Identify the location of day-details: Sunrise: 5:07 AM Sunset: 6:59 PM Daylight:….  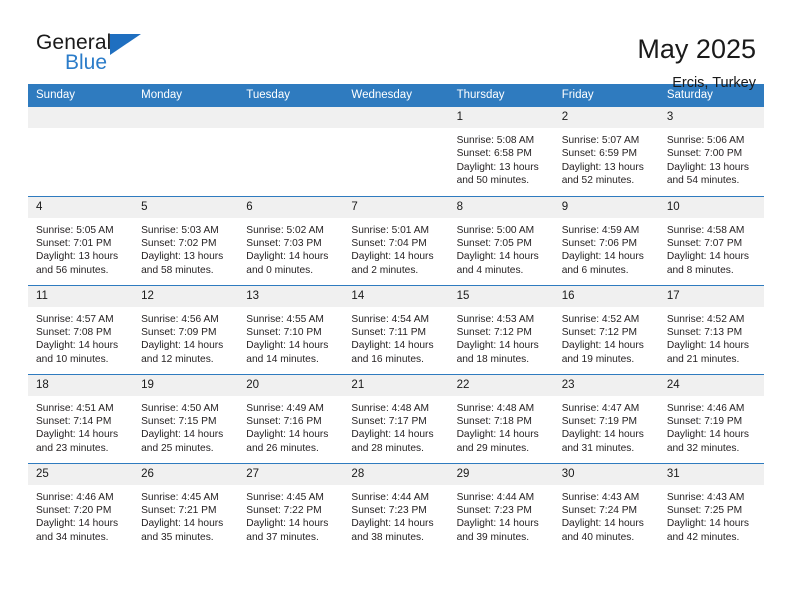
(606, 158).